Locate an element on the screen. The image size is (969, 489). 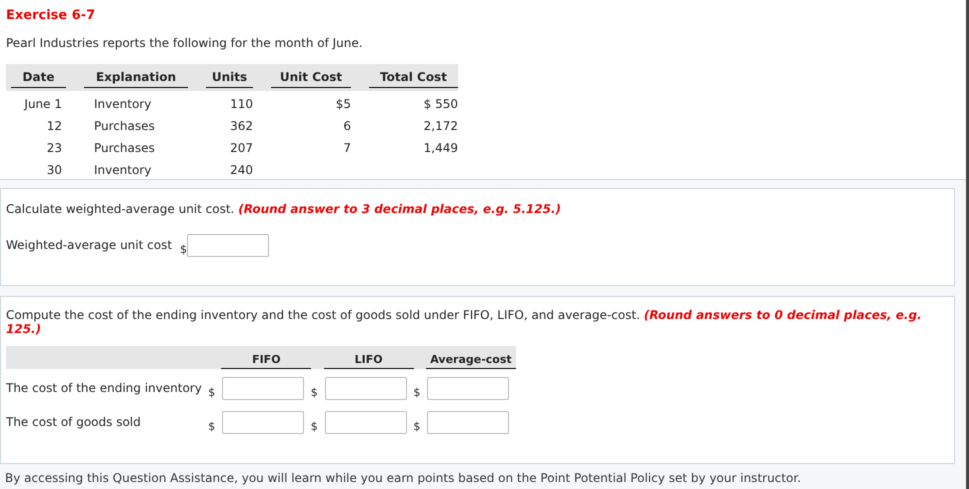
table-cell: $ 550 is located at coordinates (441, 103).